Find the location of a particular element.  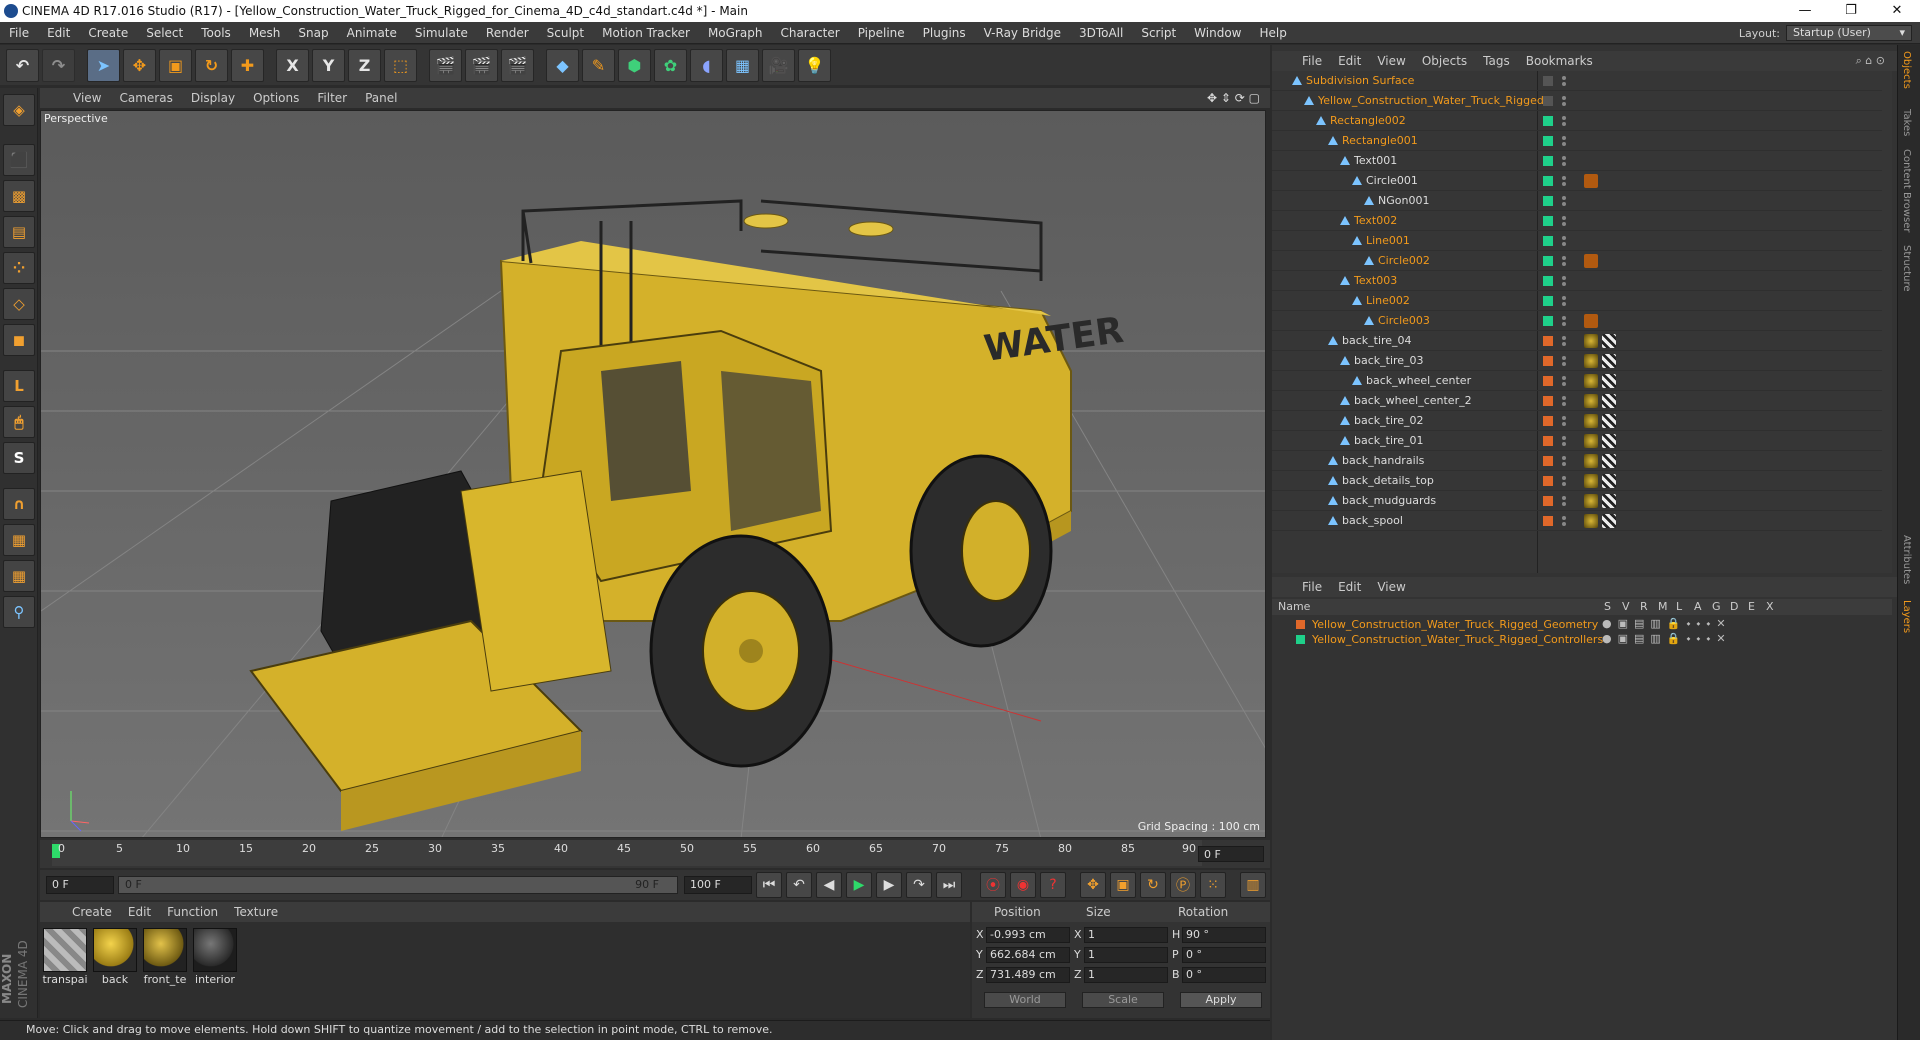

minimize-button: — is located at coordinates (1805, 11).